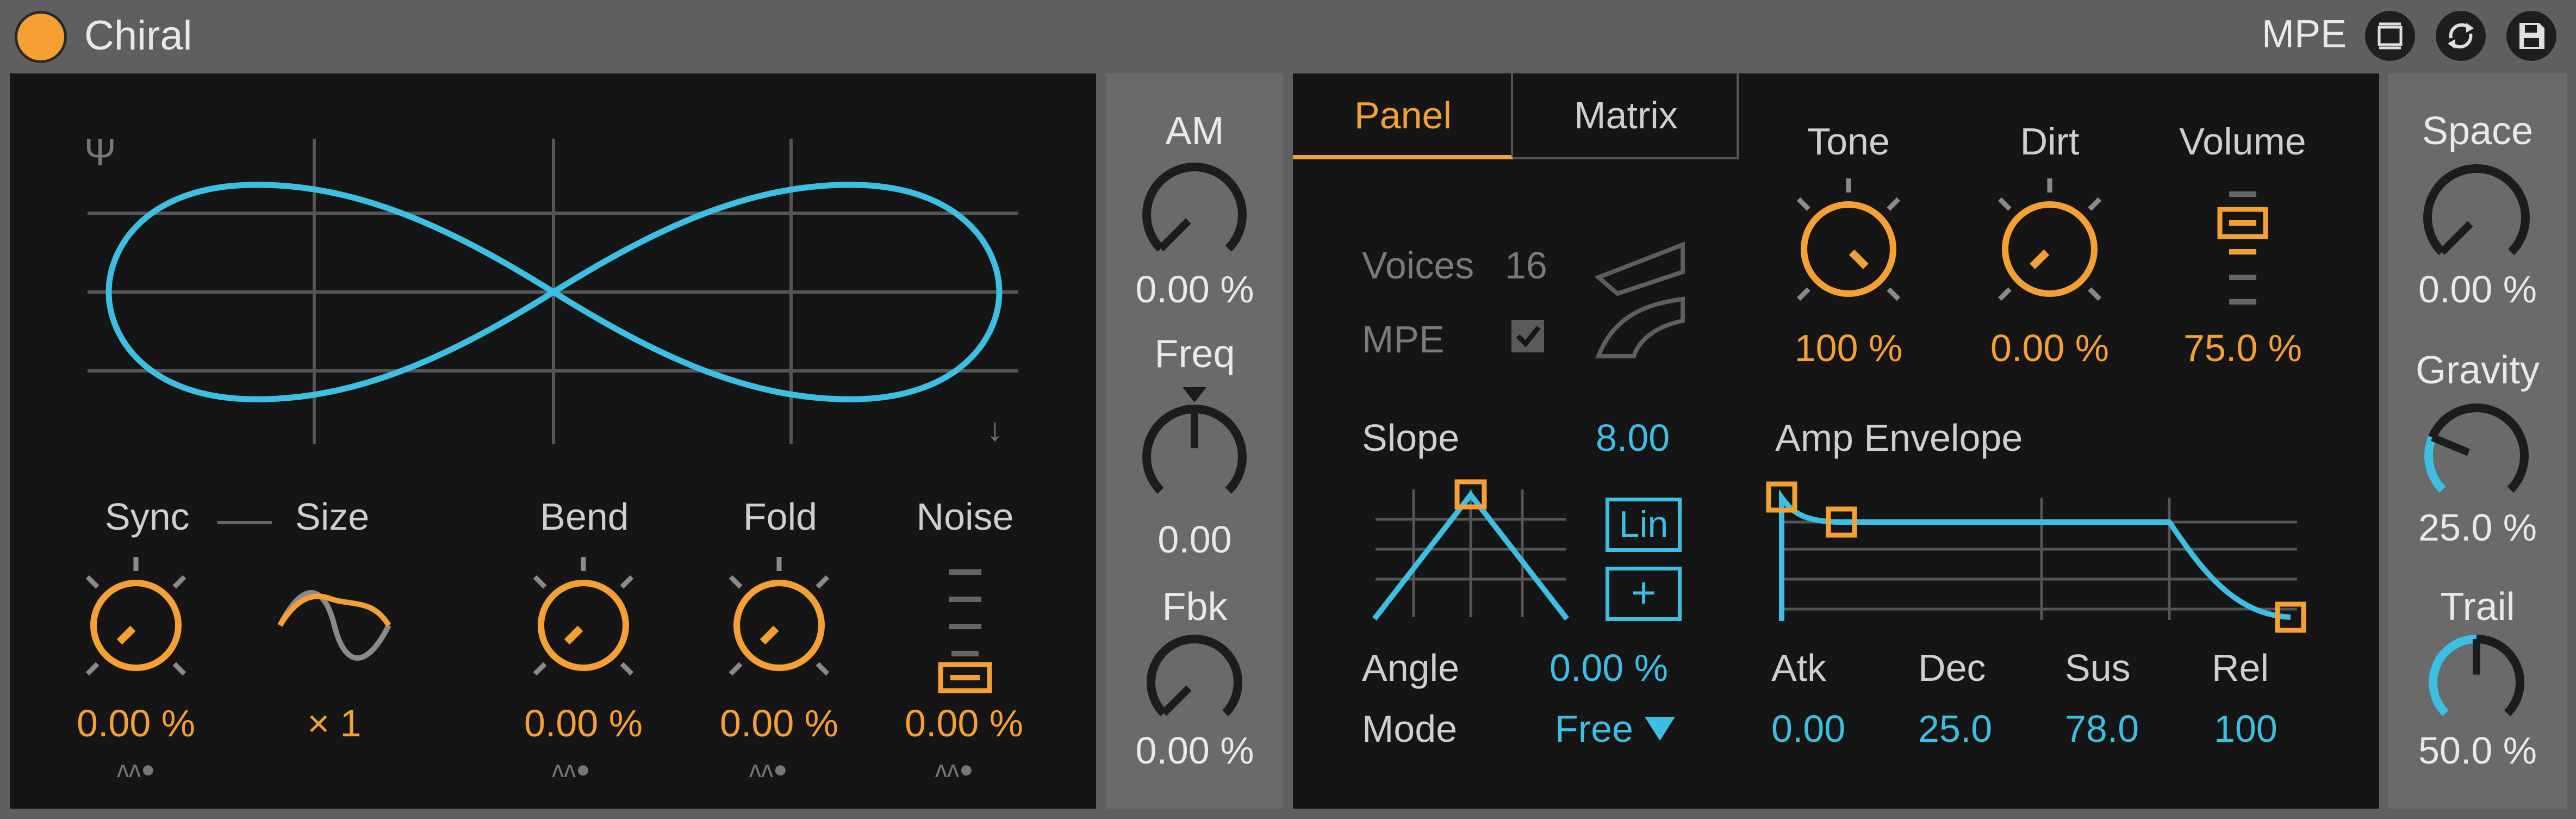  What do you see at coordinates (1644, 592) in the screenshot?
I see `plus-button-label: +` at bounding box center [1644, 592].